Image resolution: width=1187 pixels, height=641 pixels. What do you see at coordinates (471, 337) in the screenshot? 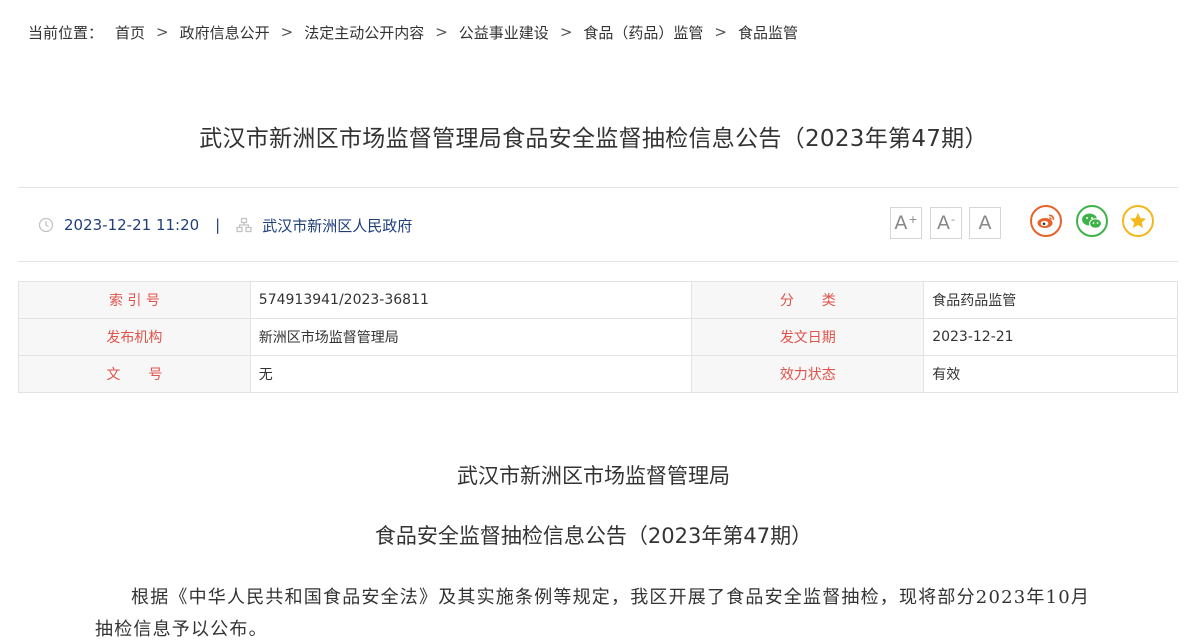
I see `value-publisher: 新洲区市场监督管理局` at bounding box center [471, 337].